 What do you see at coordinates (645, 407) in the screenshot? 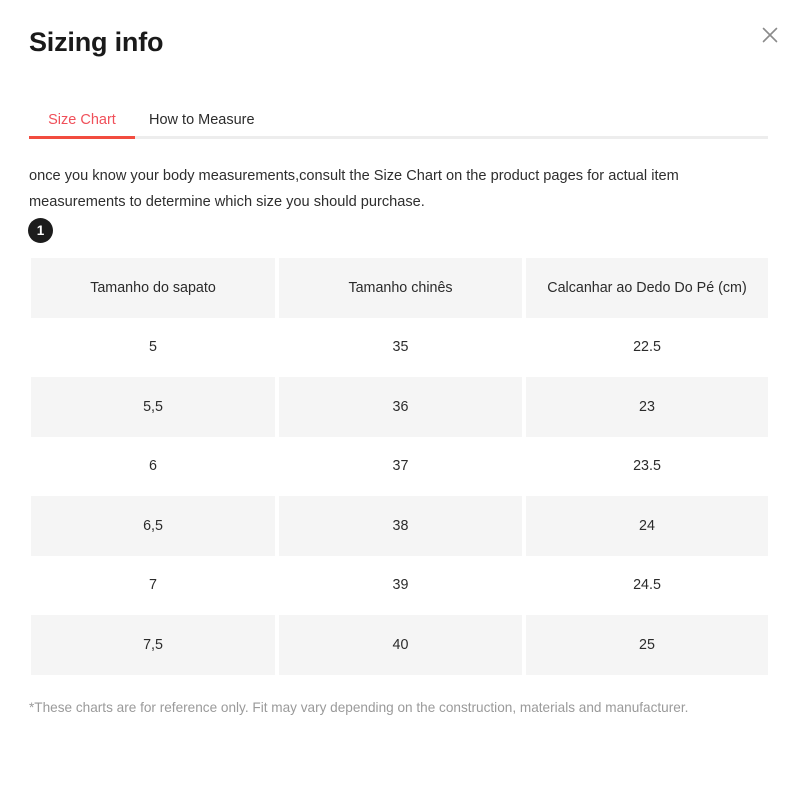
I see `cell-heel-to-toe: 23` at bounding box center [645, 407].